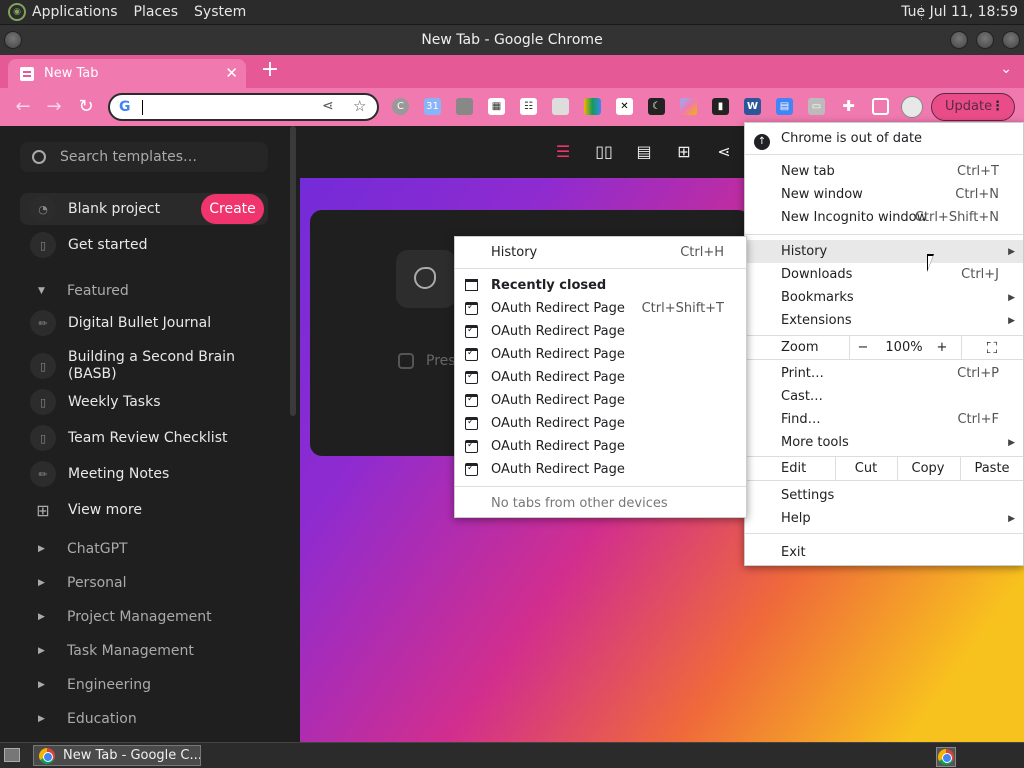 The width and height of the screenshot is (1024, 768). Describe the element at coordinates (12, 755) in the screenshot. I see `show-desktop-icon` at that location.